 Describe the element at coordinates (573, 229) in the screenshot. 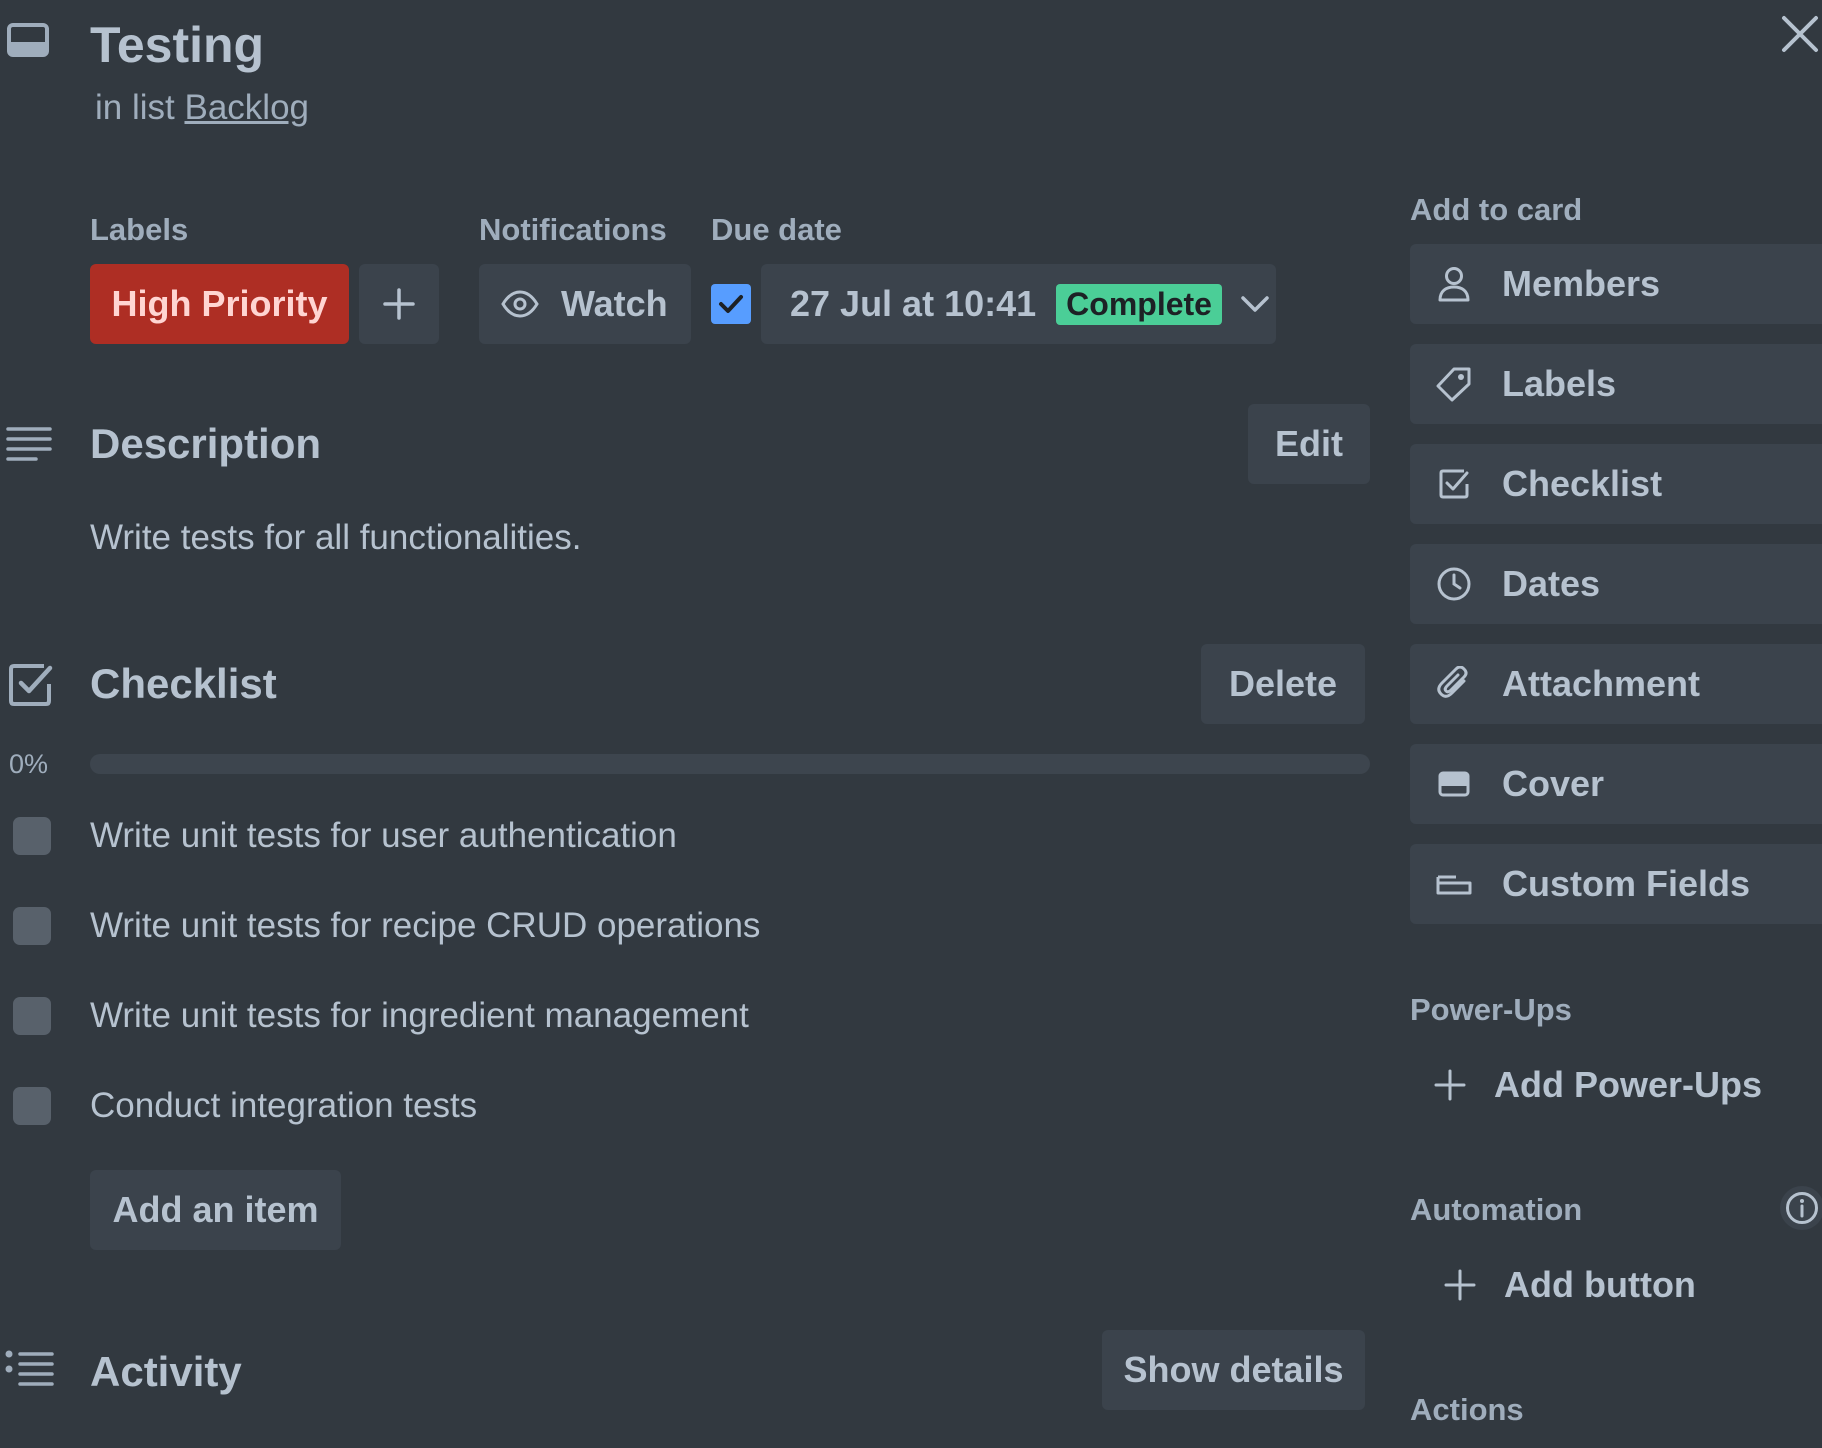

I see `notifications-heading: Notifications` at that location.